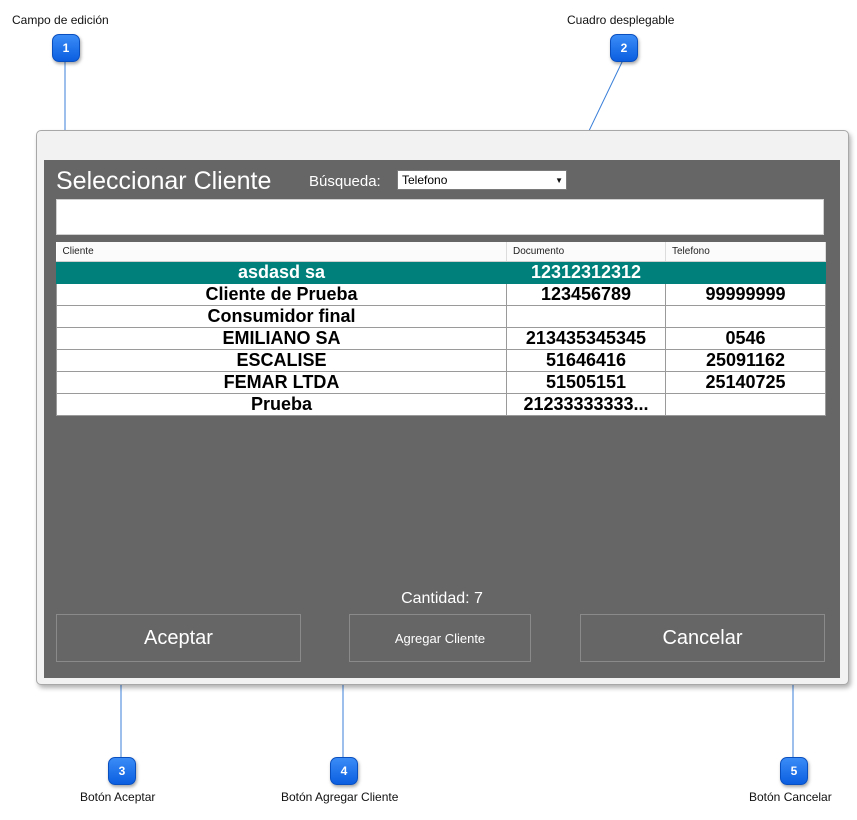 This screenshot has width=857, height=820. I want to click on cell-cliente: FEMAR LTDA, so click(281, 382).